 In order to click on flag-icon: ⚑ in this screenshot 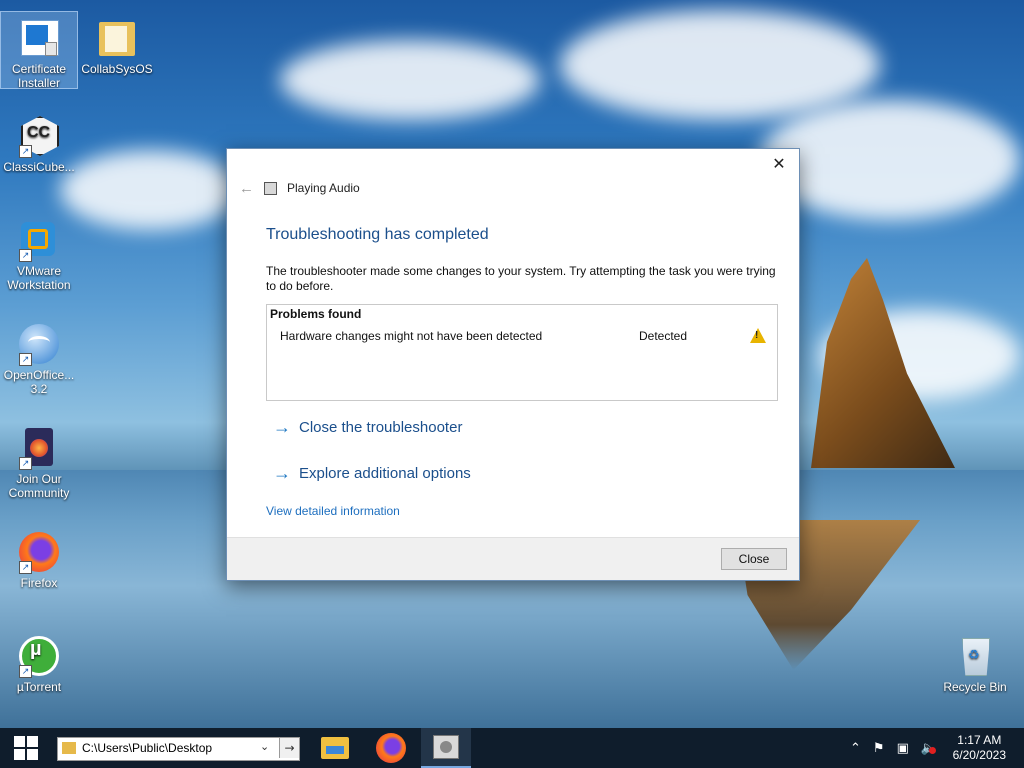, I will do `click(879, 748)`.